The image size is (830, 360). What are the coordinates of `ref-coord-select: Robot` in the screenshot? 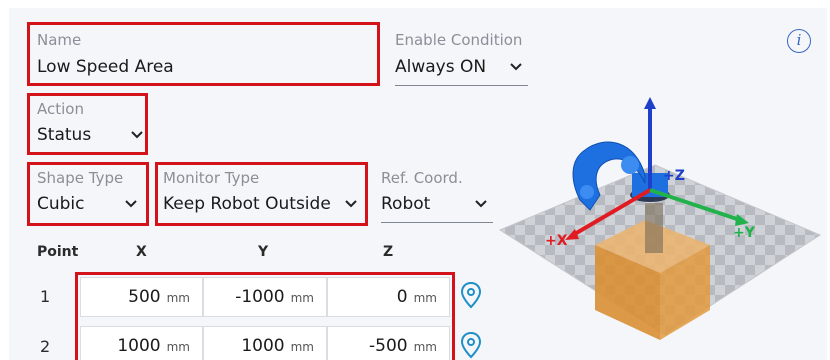 It's located at (405, 204).